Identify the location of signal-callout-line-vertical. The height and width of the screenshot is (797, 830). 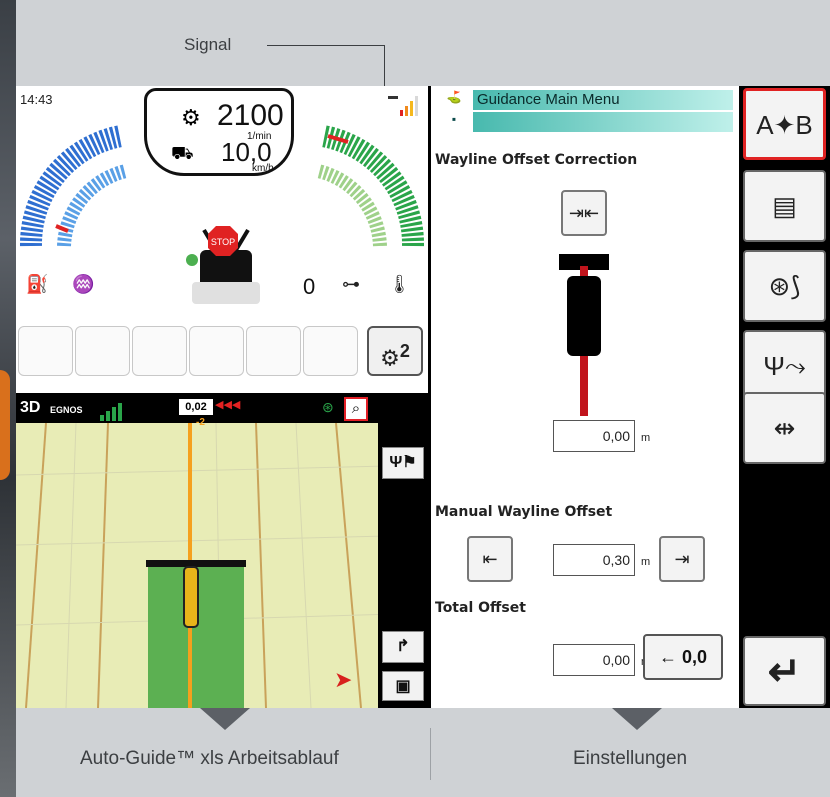
(384, 66).